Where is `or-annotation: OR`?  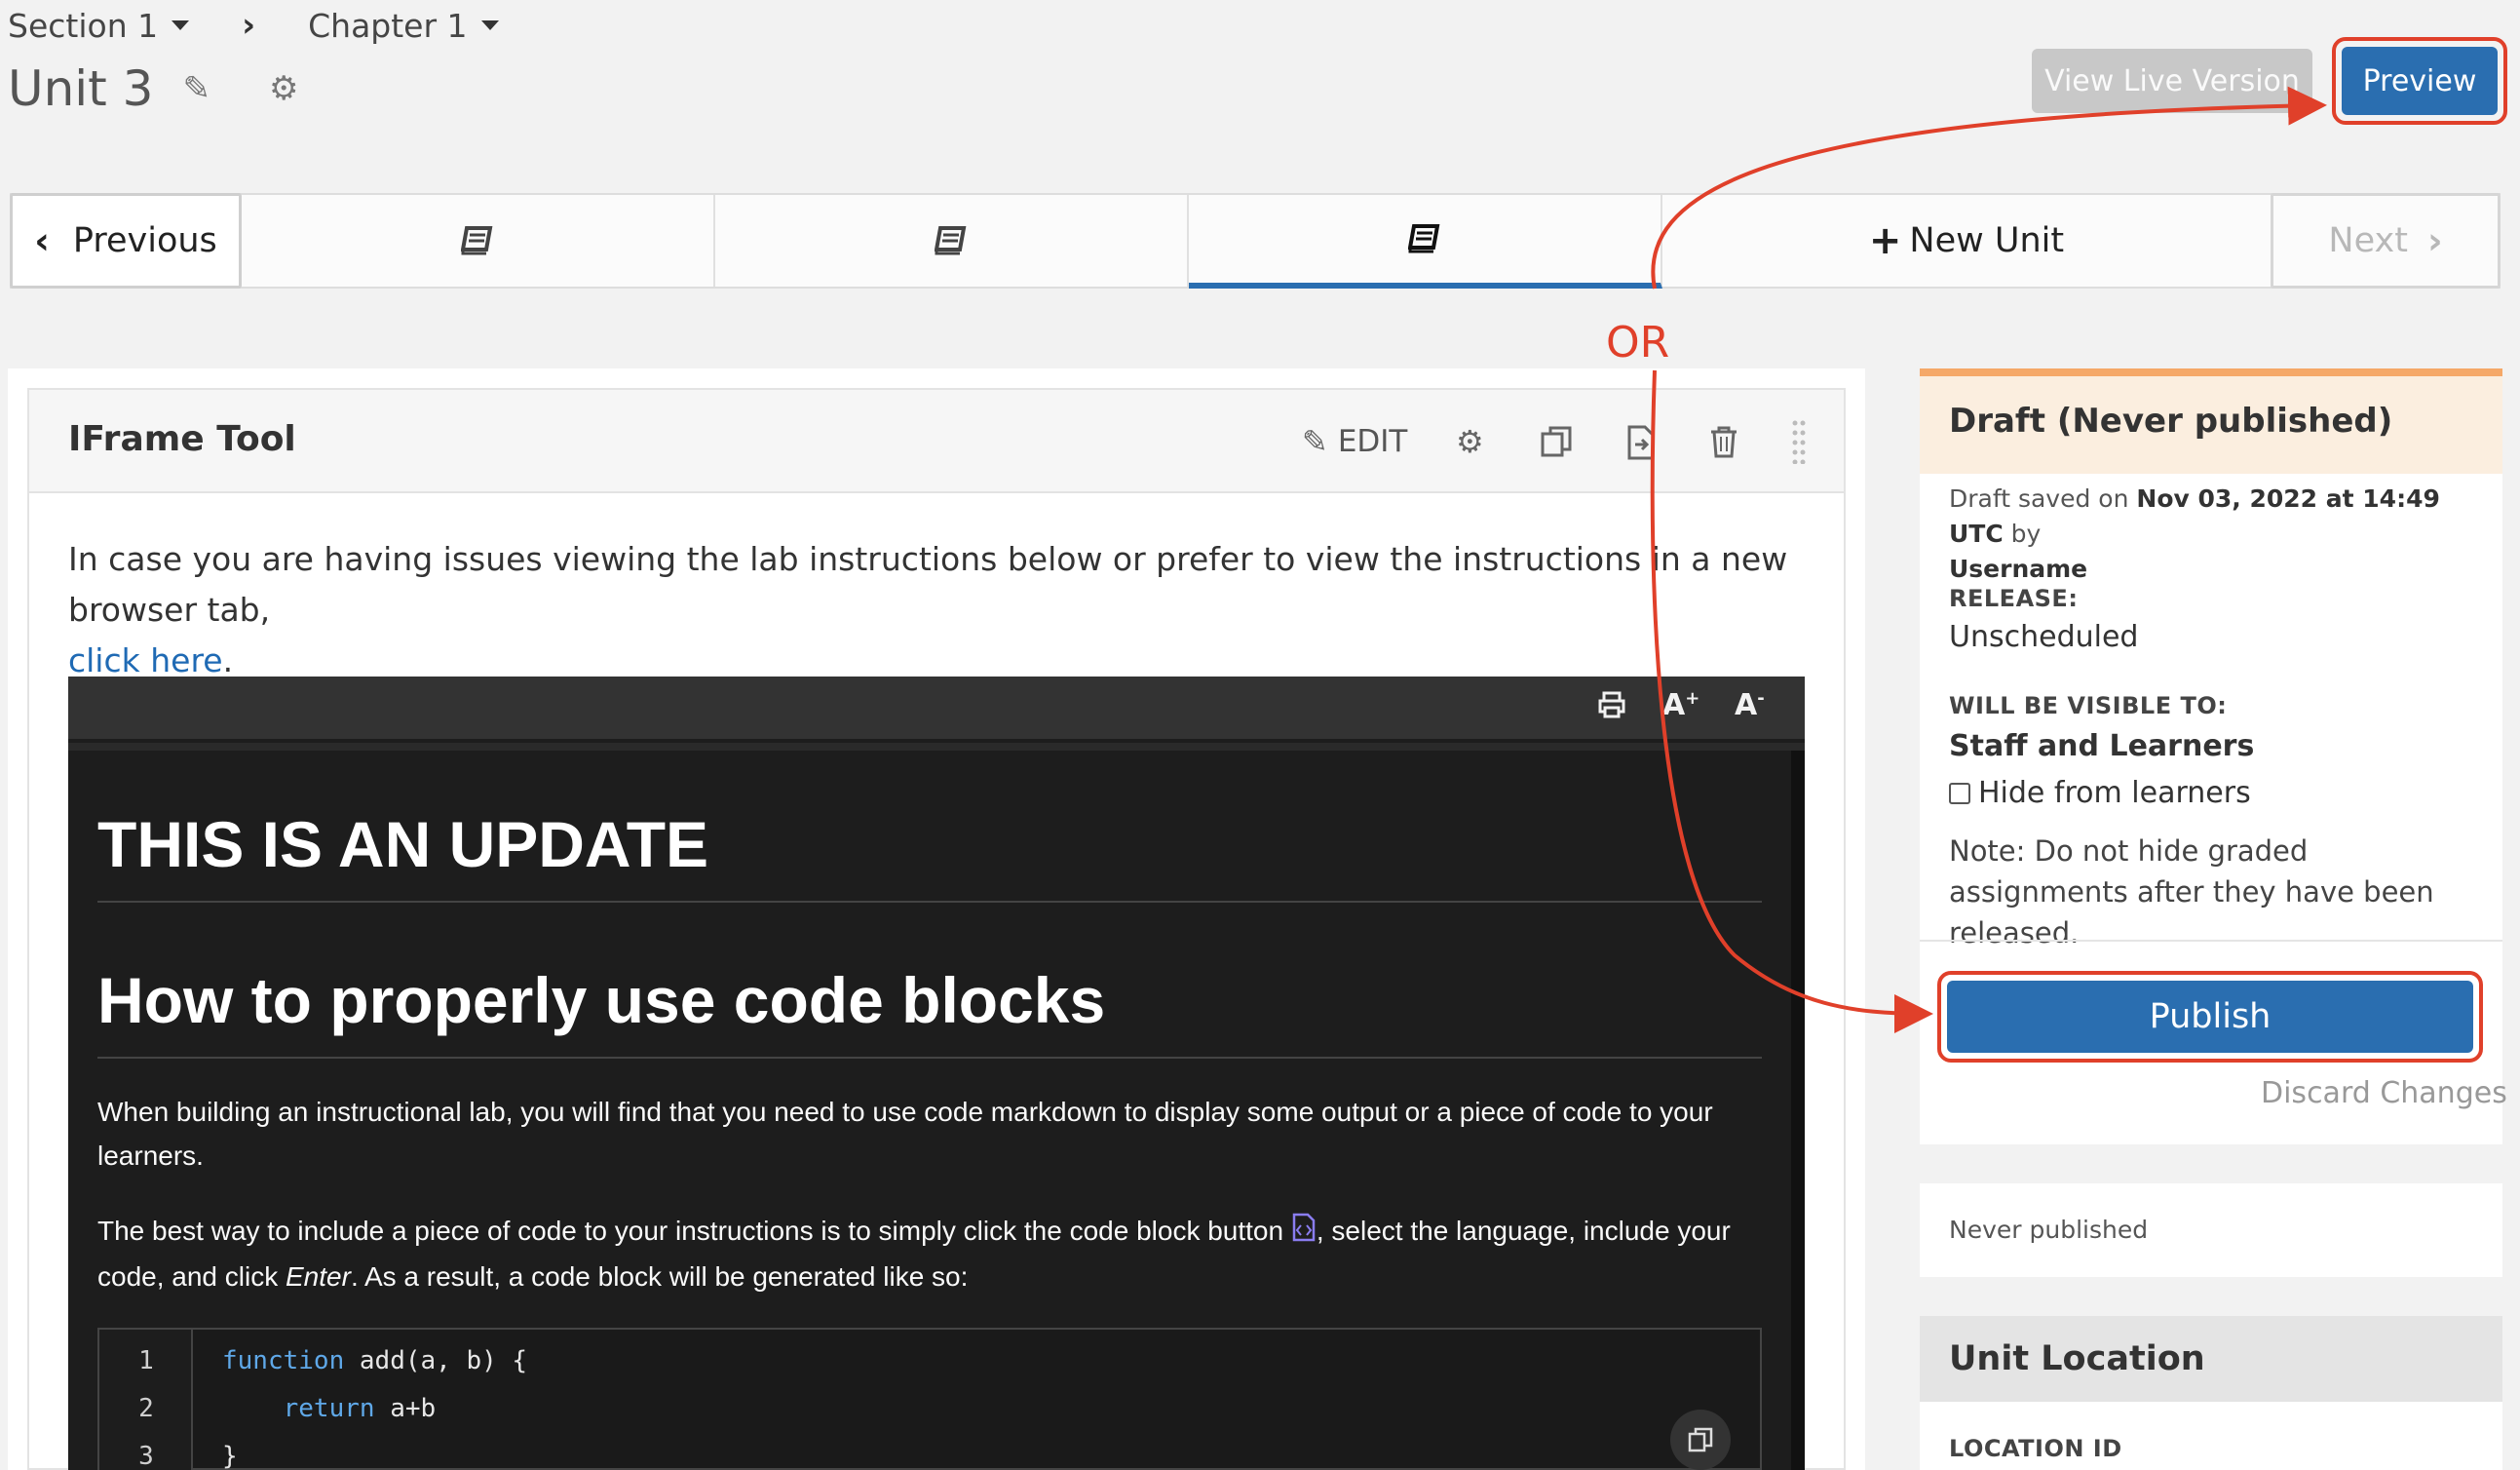 or-annotation: OR is located at coordinates (1638, 343).